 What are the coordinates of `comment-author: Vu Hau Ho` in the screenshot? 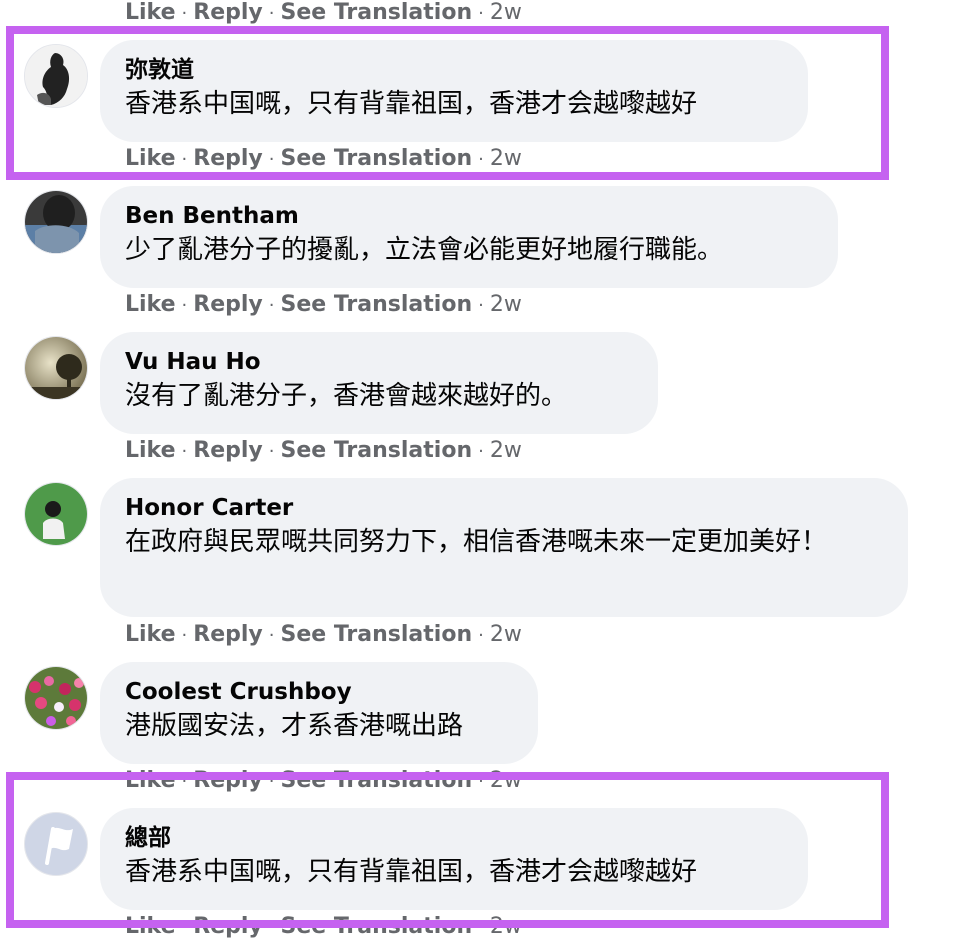 It's located at (378, 362).